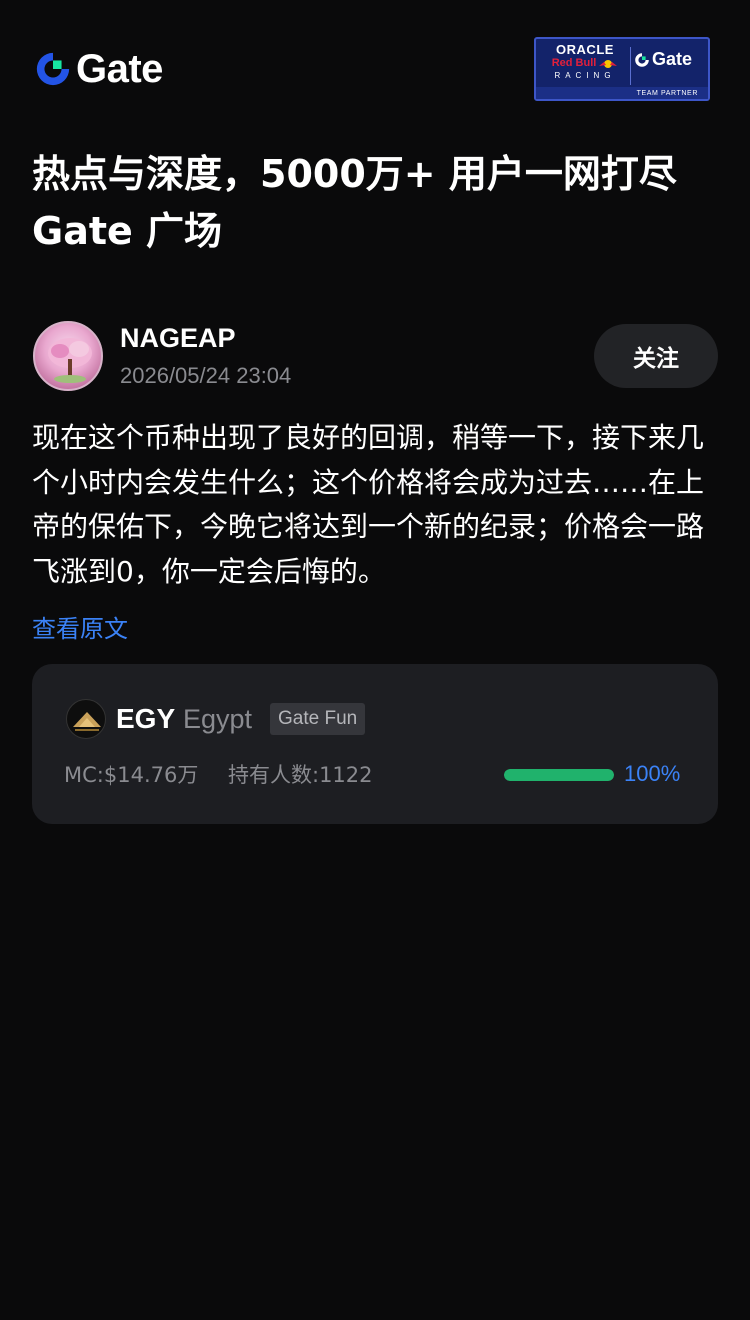 The width and height of the screenshot is (750, 1320). Describe the element at coordinates (642, 59) in the screenshot. I see `gate-mini-icon` at that location.